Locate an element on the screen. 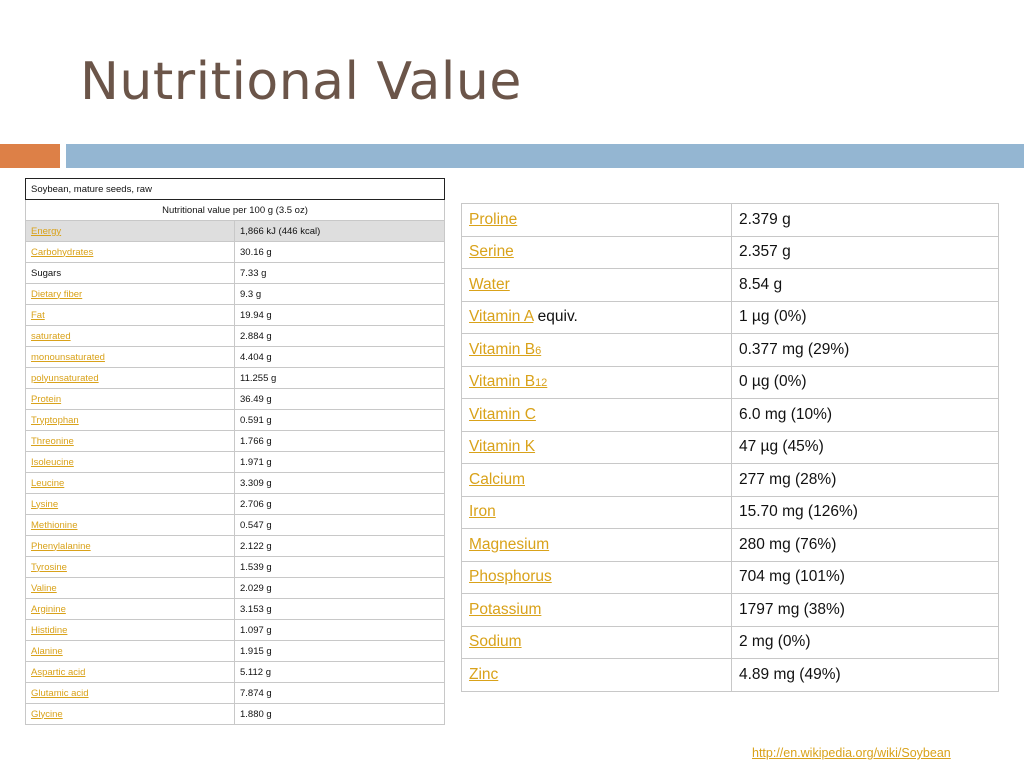 Image resolution: width=1024 pixels, height=768 pixels. nutrient-name-cell: Tryptophan is located at coordinates (130, 420).